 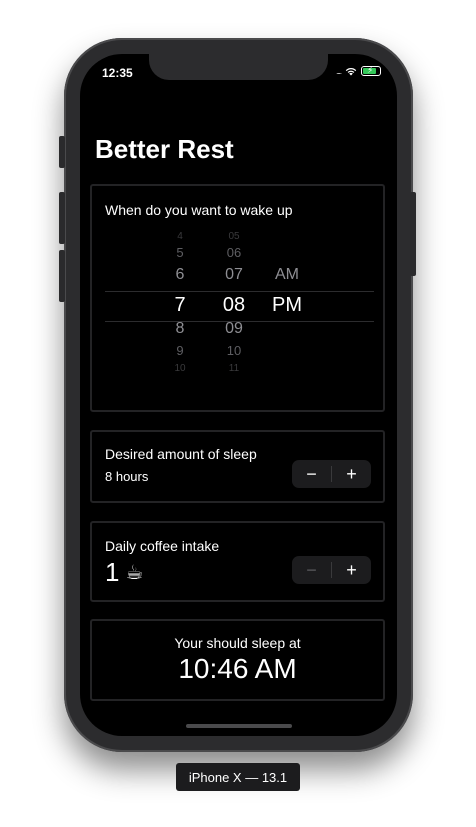 What do you see at coordinates (234, 252) in the screenshot?
I see `picker-minute-item: 06` at bounding box center [234, 252].